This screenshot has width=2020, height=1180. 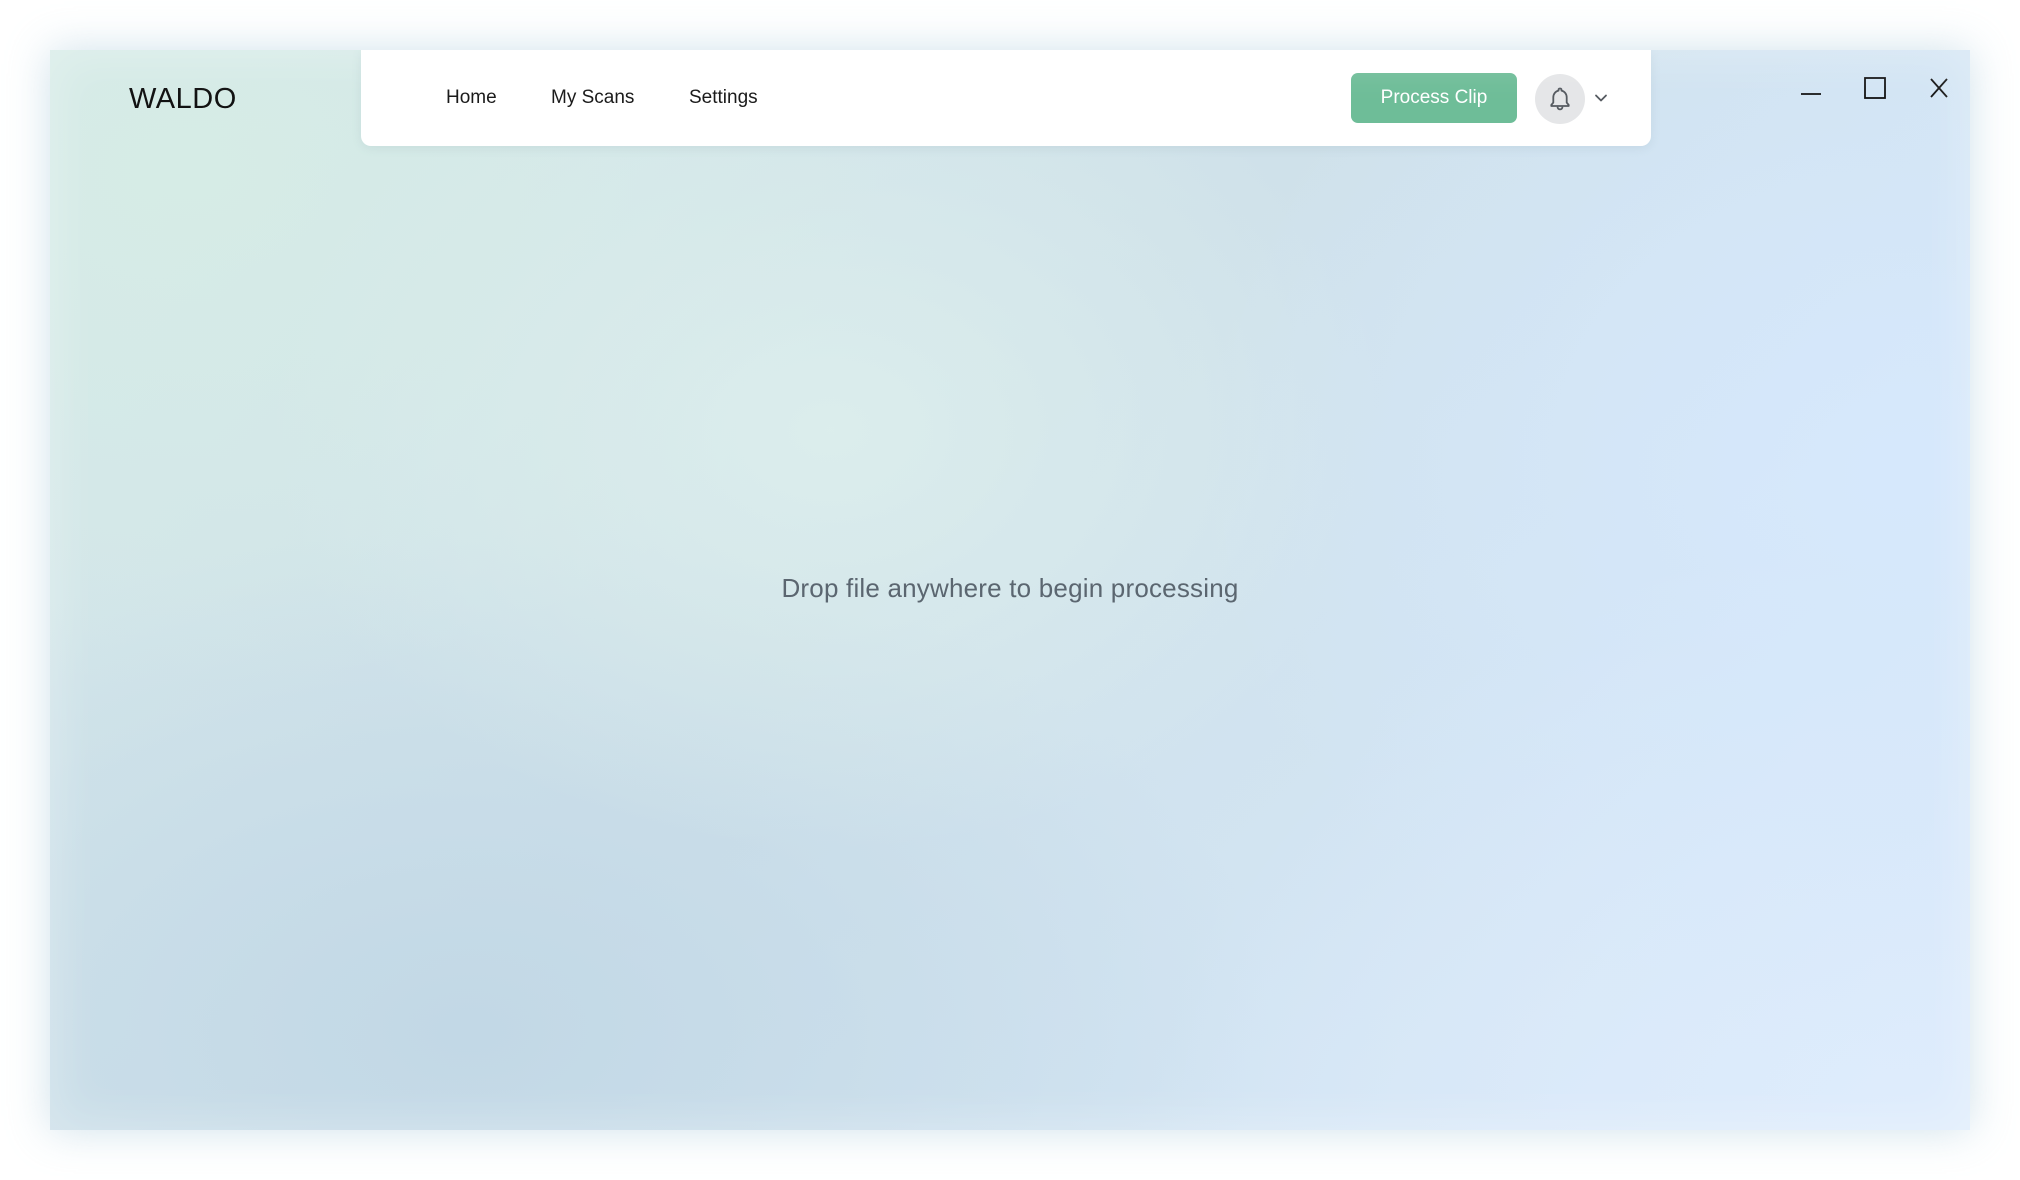 I want to click on minimize-button, so click(x=1811, y=88).